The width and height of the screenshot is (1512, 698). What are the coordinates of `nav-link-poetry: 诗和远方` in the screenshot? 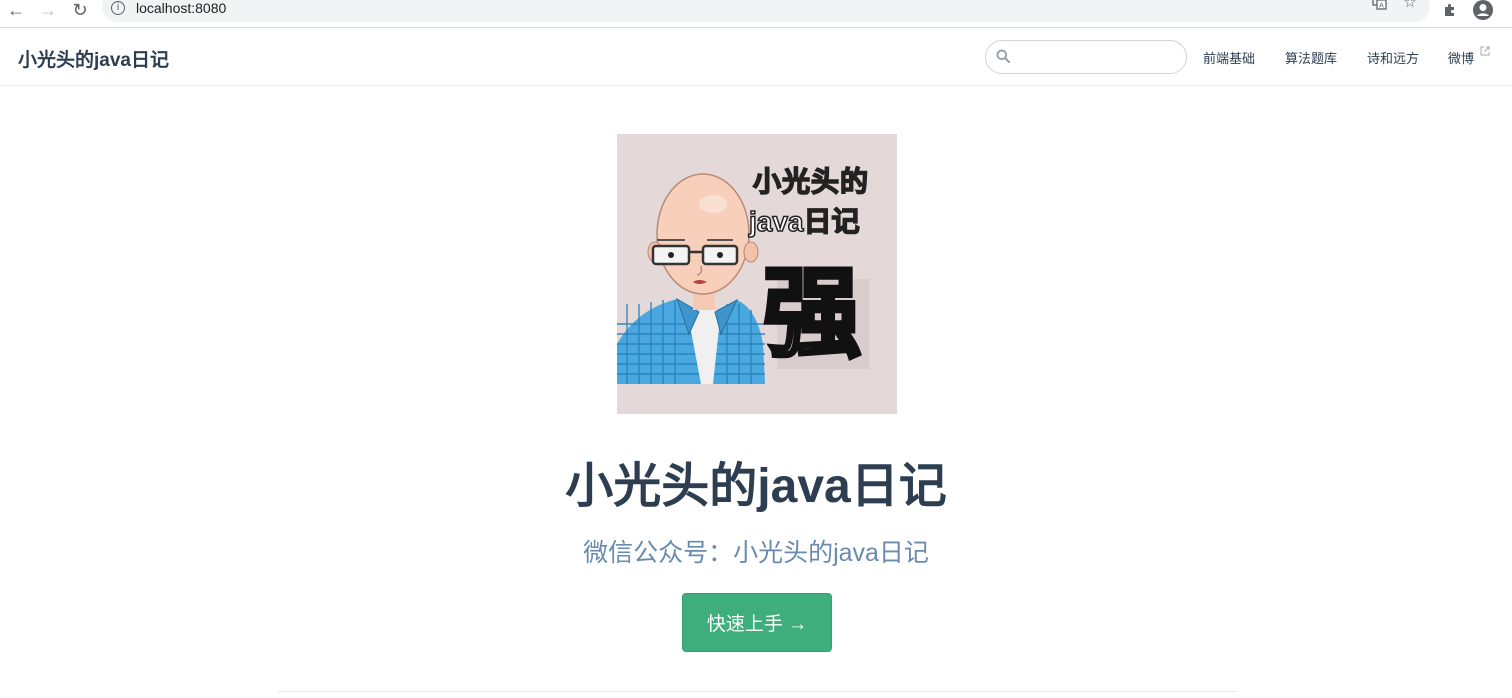 It's located at (1393, 57).